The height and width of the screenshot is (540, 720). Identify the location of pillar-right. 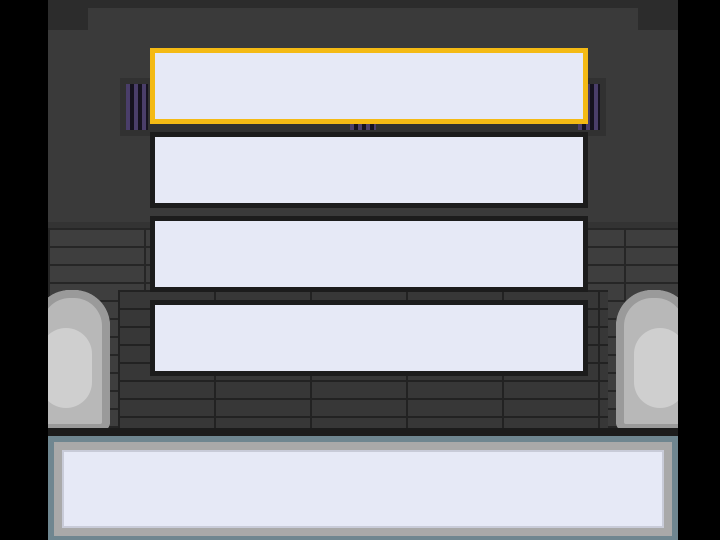
(647, 361).